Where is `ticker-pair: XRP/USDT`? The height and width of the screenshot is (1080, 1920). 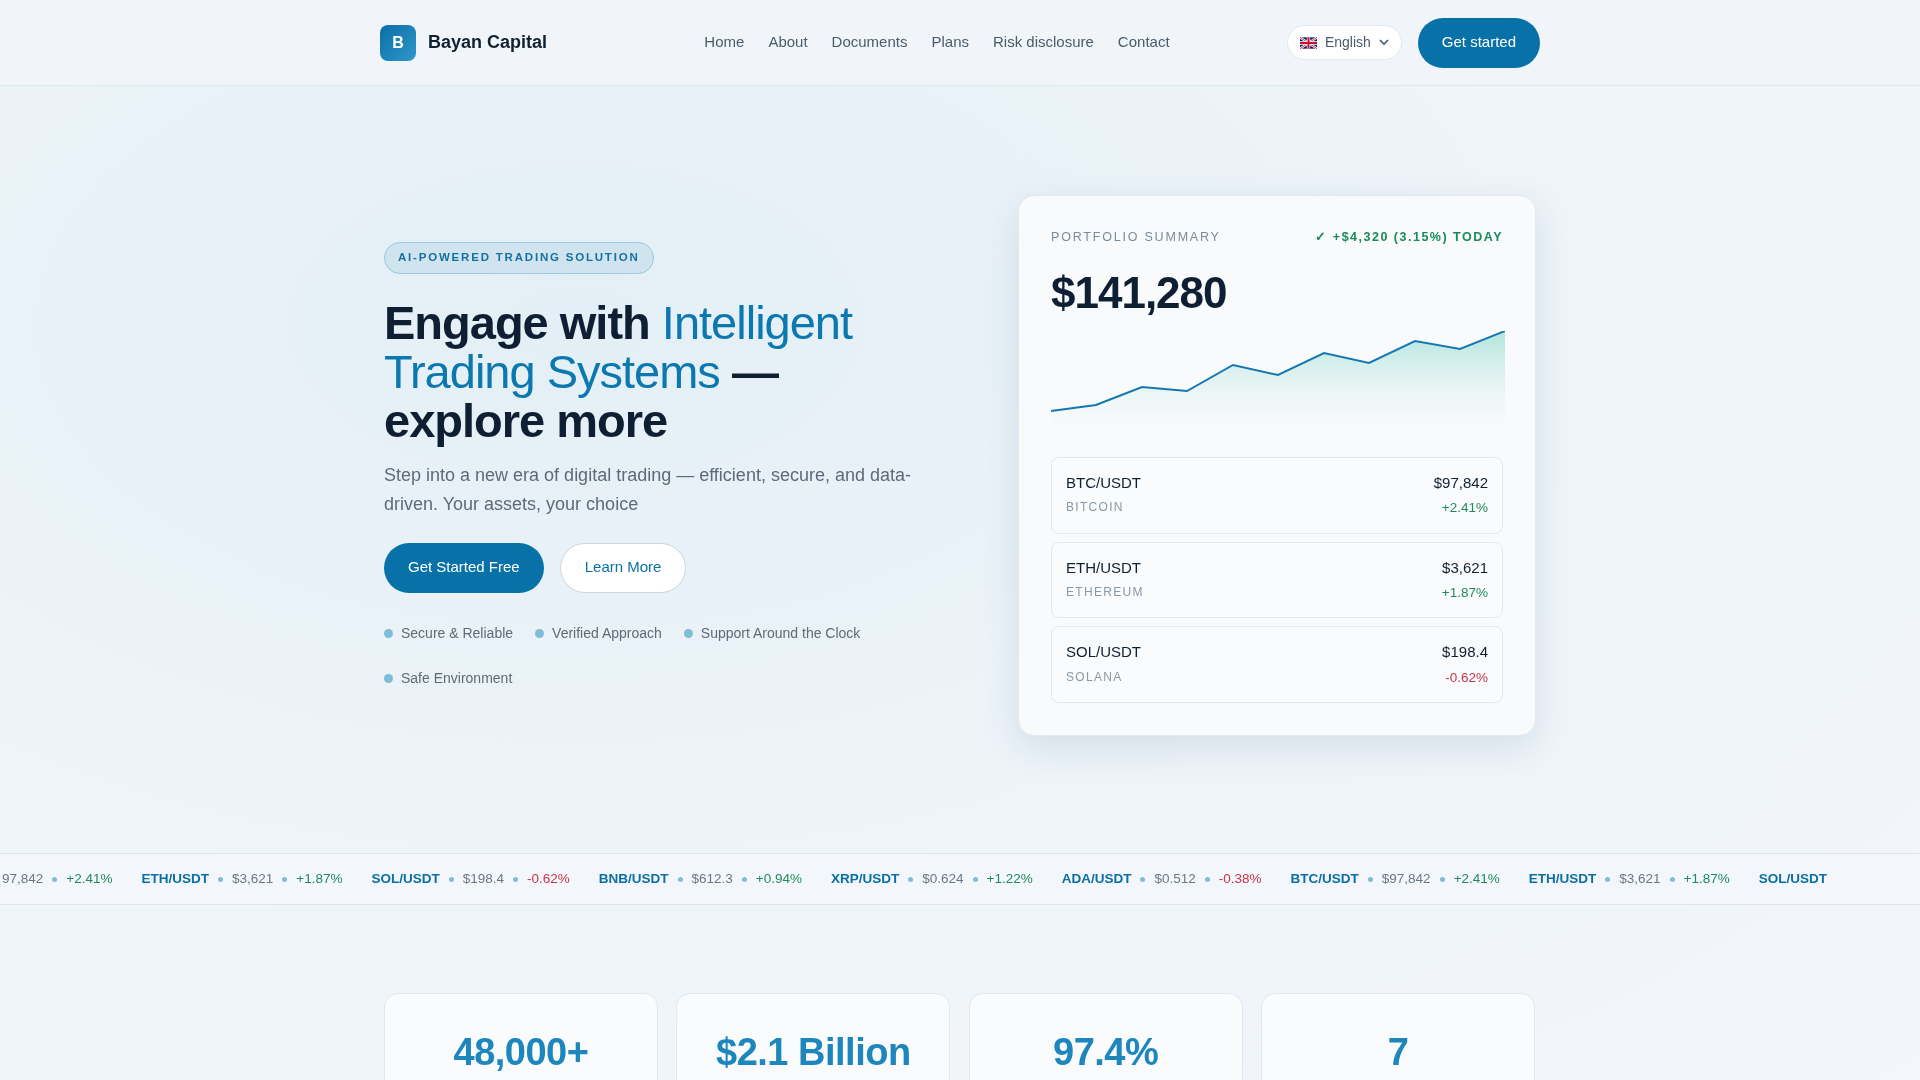
ticker-pair: XRP/USDT is located at coordinates (865, 878).